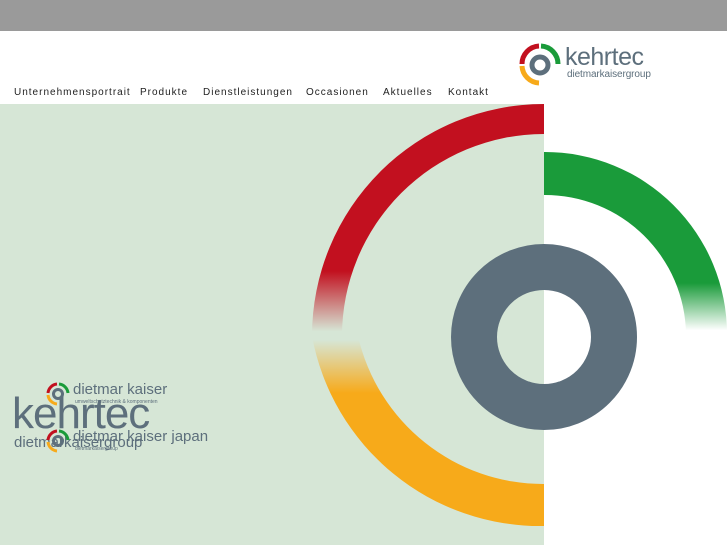 This screenshot has height=545, width=727. I want to click on partner-dietmar-kaiser-japan: dietmar kaiser japan dietmarkaisergroup, so click(132, 442).